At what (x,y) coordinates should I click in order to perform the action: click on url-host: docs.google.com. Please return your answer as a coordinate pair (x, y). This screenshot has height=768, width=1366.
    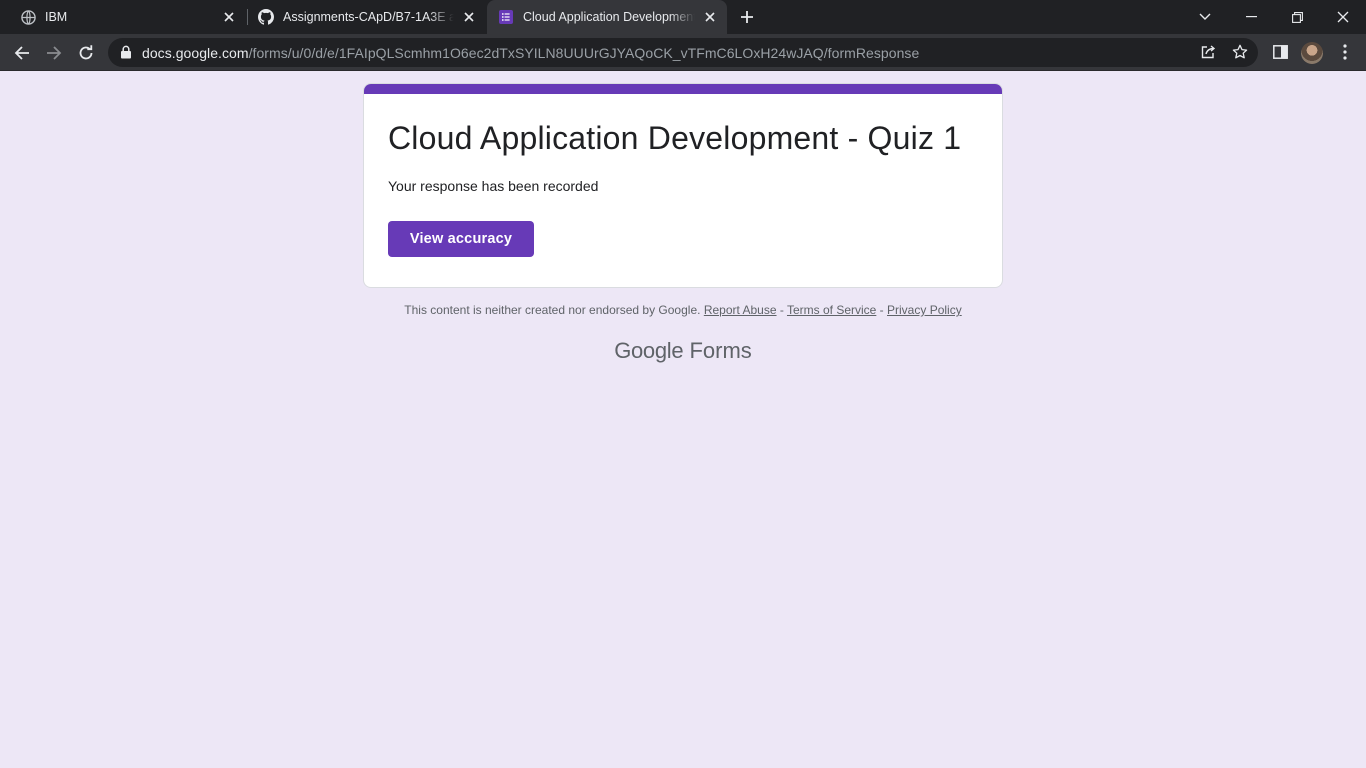
    Looking at the image, I should click on (195, 53).